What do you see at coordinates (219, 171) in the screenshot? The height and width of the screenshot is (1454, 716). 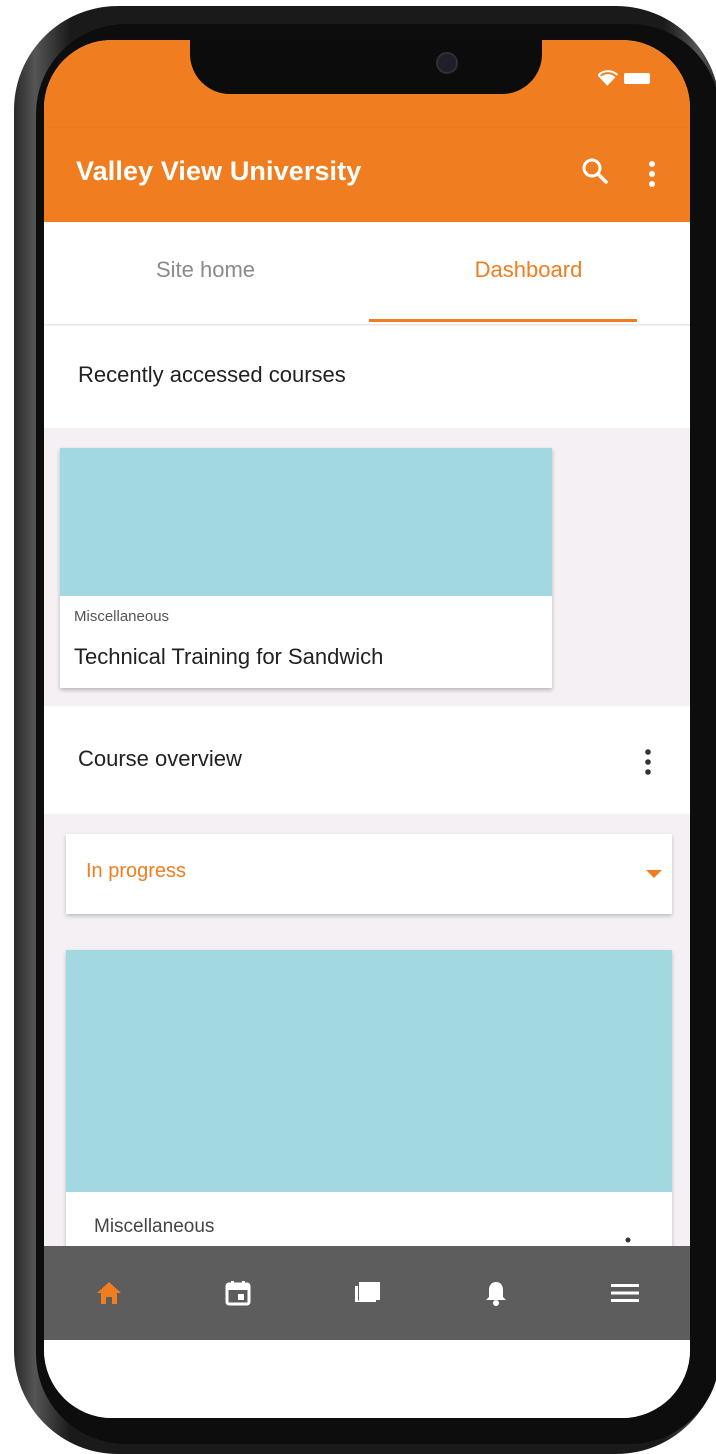 I see `app-title: Valley View University` at bounding box center [219, 171].